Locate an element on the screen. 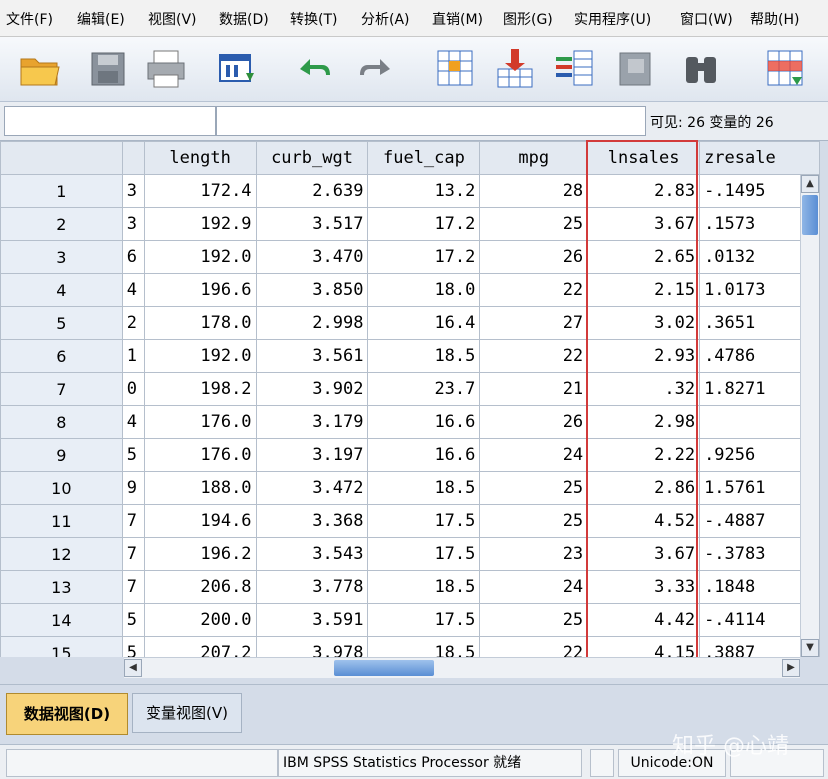  undo-icon is located at coordinates (314, 69).